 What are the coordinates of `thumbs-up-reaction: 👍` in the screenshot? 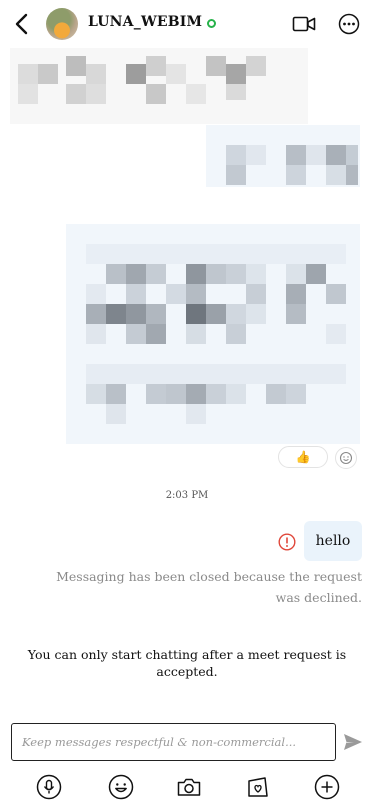 It's located at (303, 457).